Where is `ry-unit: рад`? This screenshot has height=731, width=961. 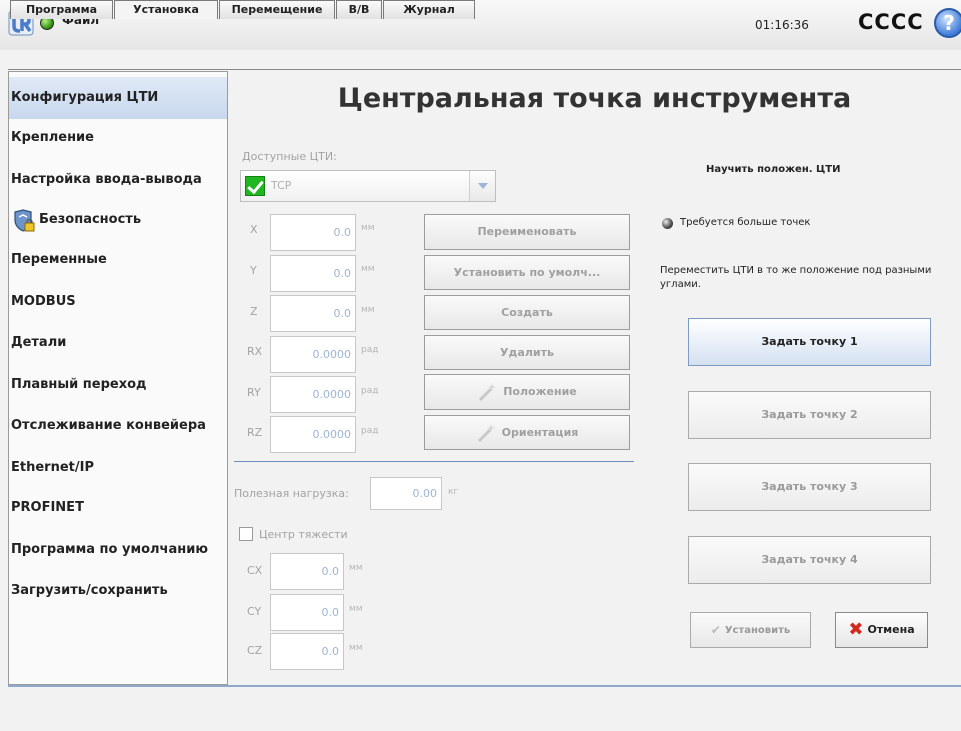 ry-unit: рад is located at coordinates (370, 391).